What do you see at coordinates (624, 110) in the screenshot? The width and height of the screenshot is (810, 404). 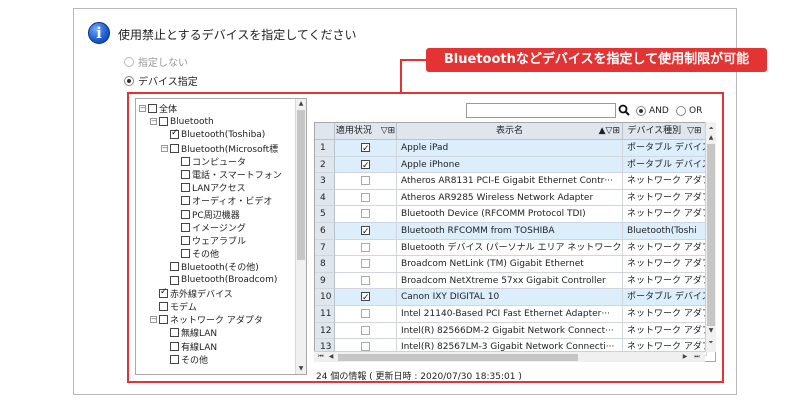 I see `search-icon` at bounding box center [624, 110].